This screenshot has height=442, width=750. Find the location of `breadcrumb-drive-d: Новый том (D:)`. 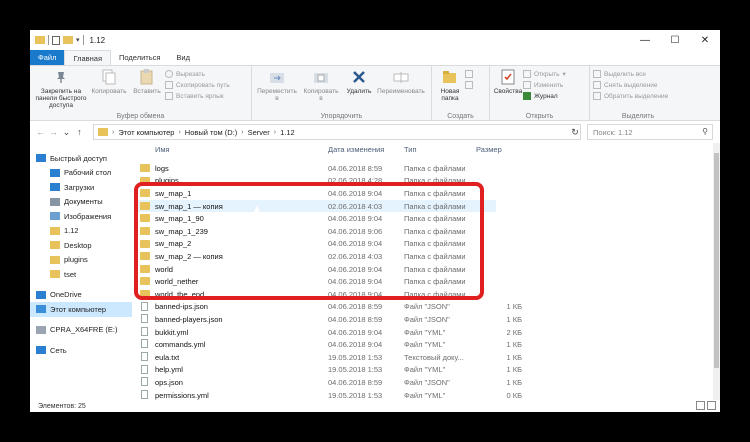

breadcrumb-drive-d: Новый том (D:) is located at coordinates (211, 132).